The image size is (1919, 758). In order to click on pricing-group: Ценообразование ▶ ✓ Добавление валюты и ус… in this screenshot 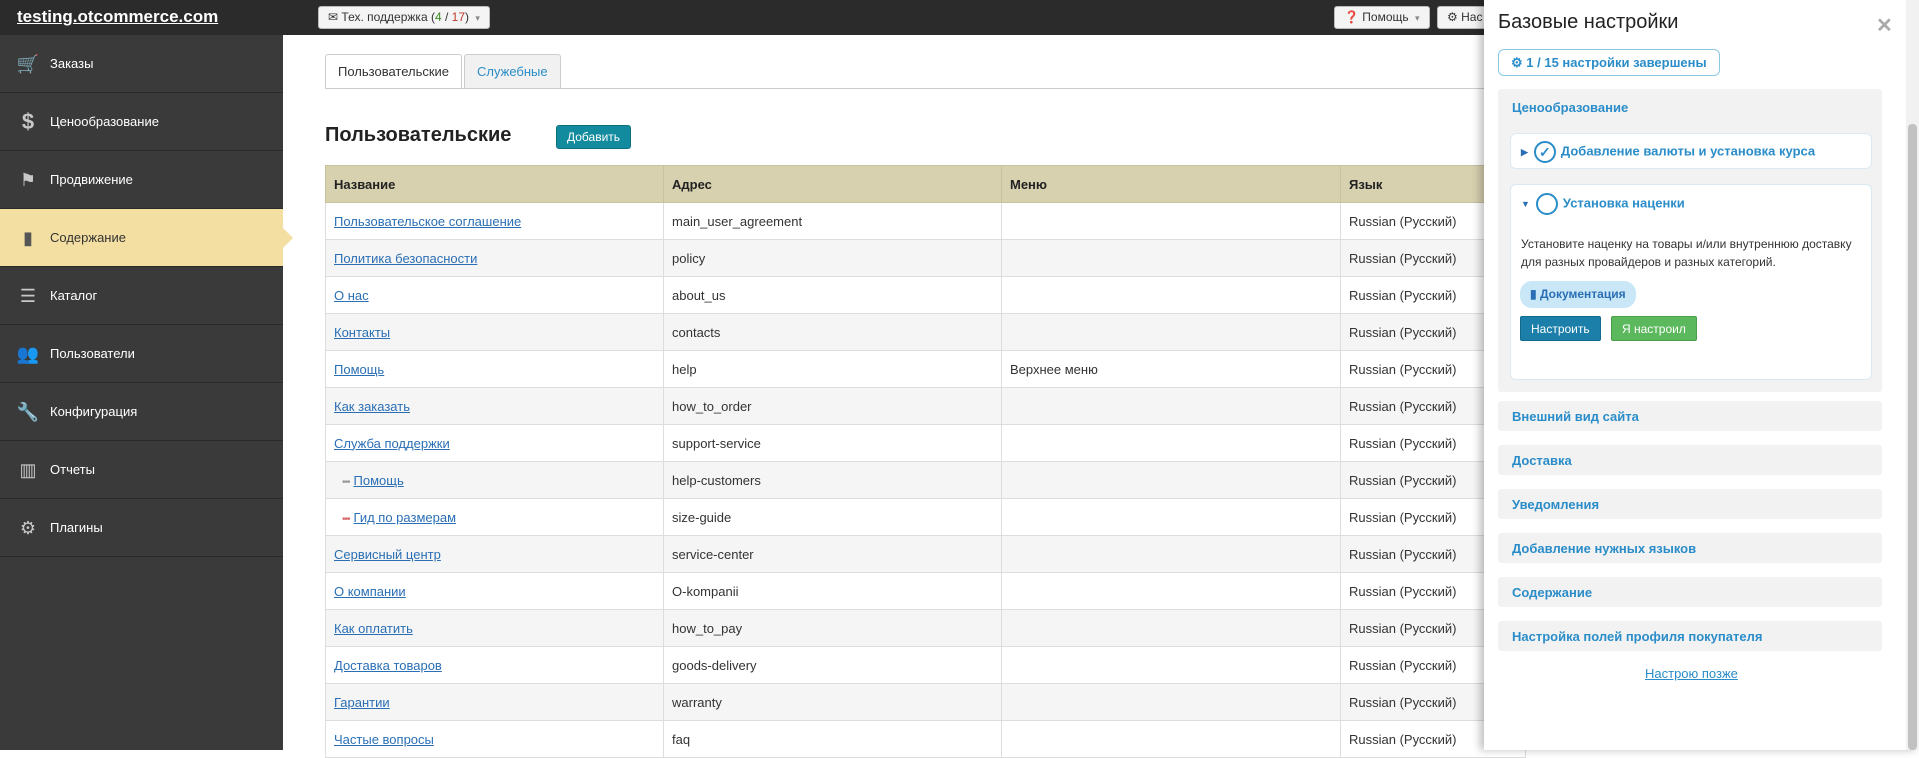, I will do `click(1690, 240)`.